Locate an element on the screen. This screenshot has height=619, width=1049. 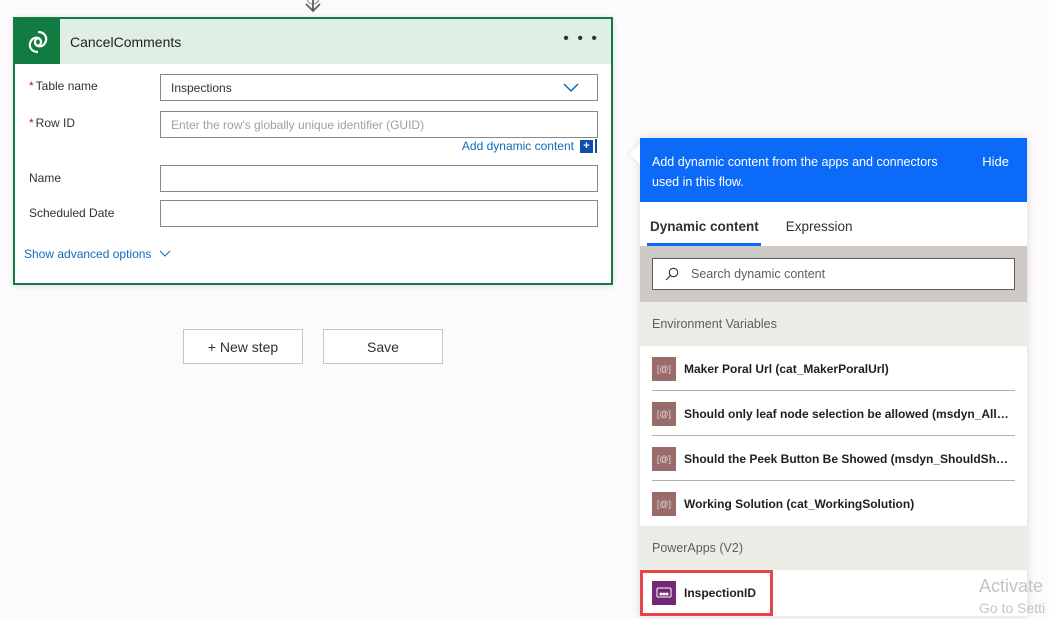
name-label: Name is located at coordinates (45, 178).